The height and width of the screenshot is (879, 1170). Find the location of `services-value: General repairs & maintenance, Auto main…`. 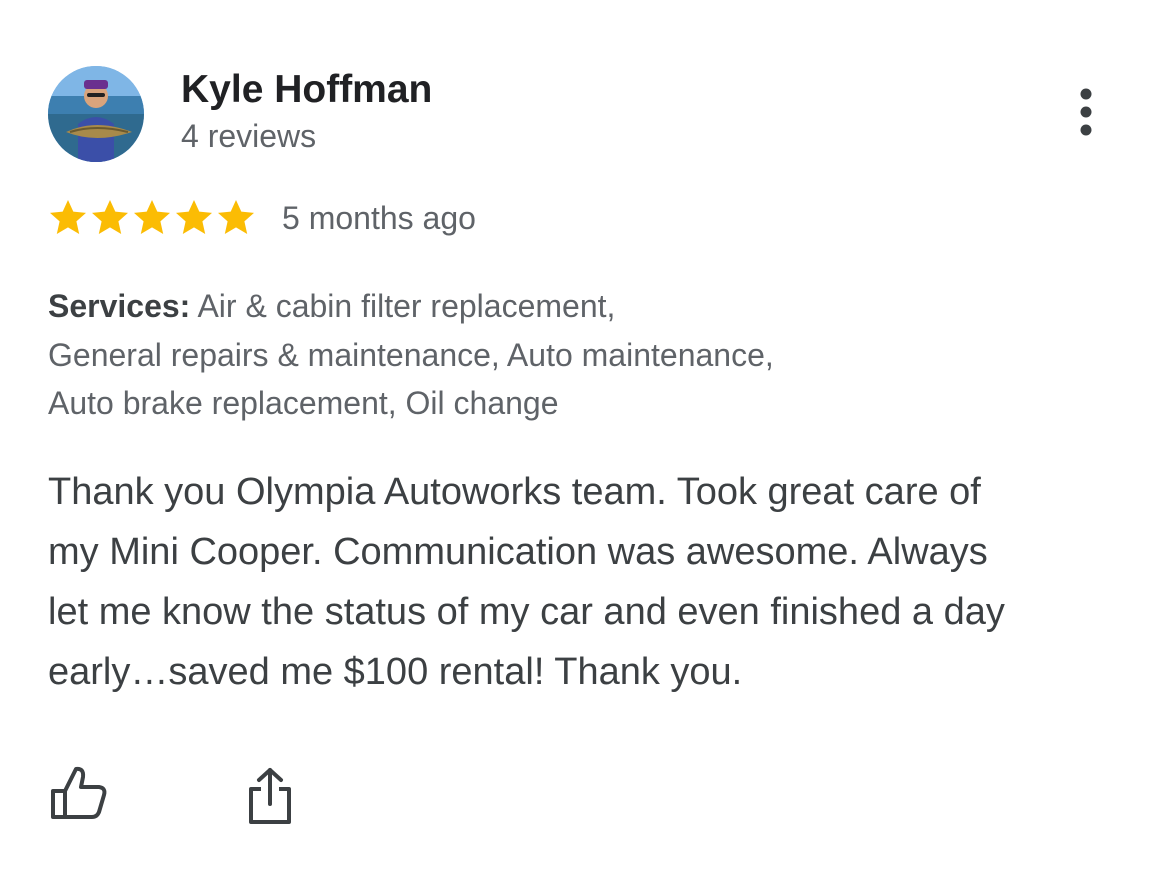

services-value: General repairs & maintenance, Auto main… is located at coordinates (411, 354).